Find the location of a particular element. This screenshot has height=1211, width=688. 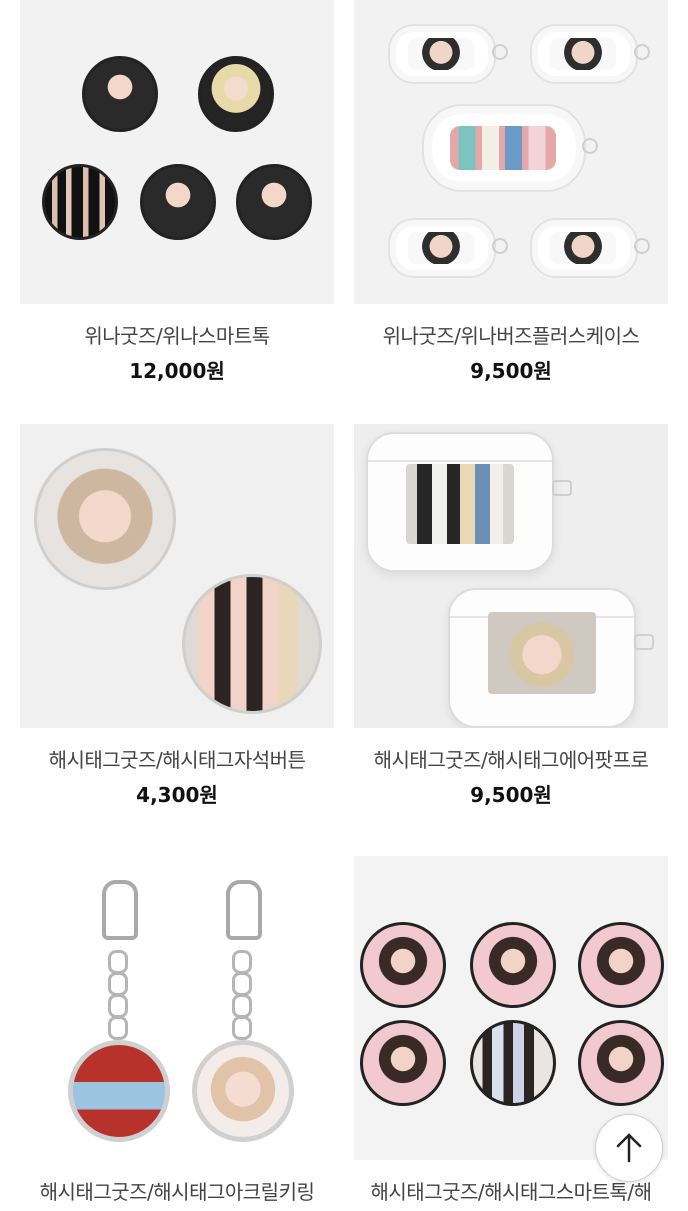

product-name: 해시태그굿즈/해시태그자석버튼 is located at coordinates (177, 758).